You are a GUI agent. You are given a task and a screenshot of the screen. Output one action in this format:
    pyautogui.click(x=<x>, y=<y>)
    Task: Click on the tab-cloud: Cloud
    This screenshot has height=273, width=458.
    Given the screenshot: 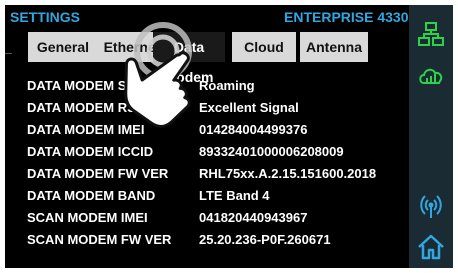 What is the action you would take?
    pyautogui.click(x=264, y=47)
    